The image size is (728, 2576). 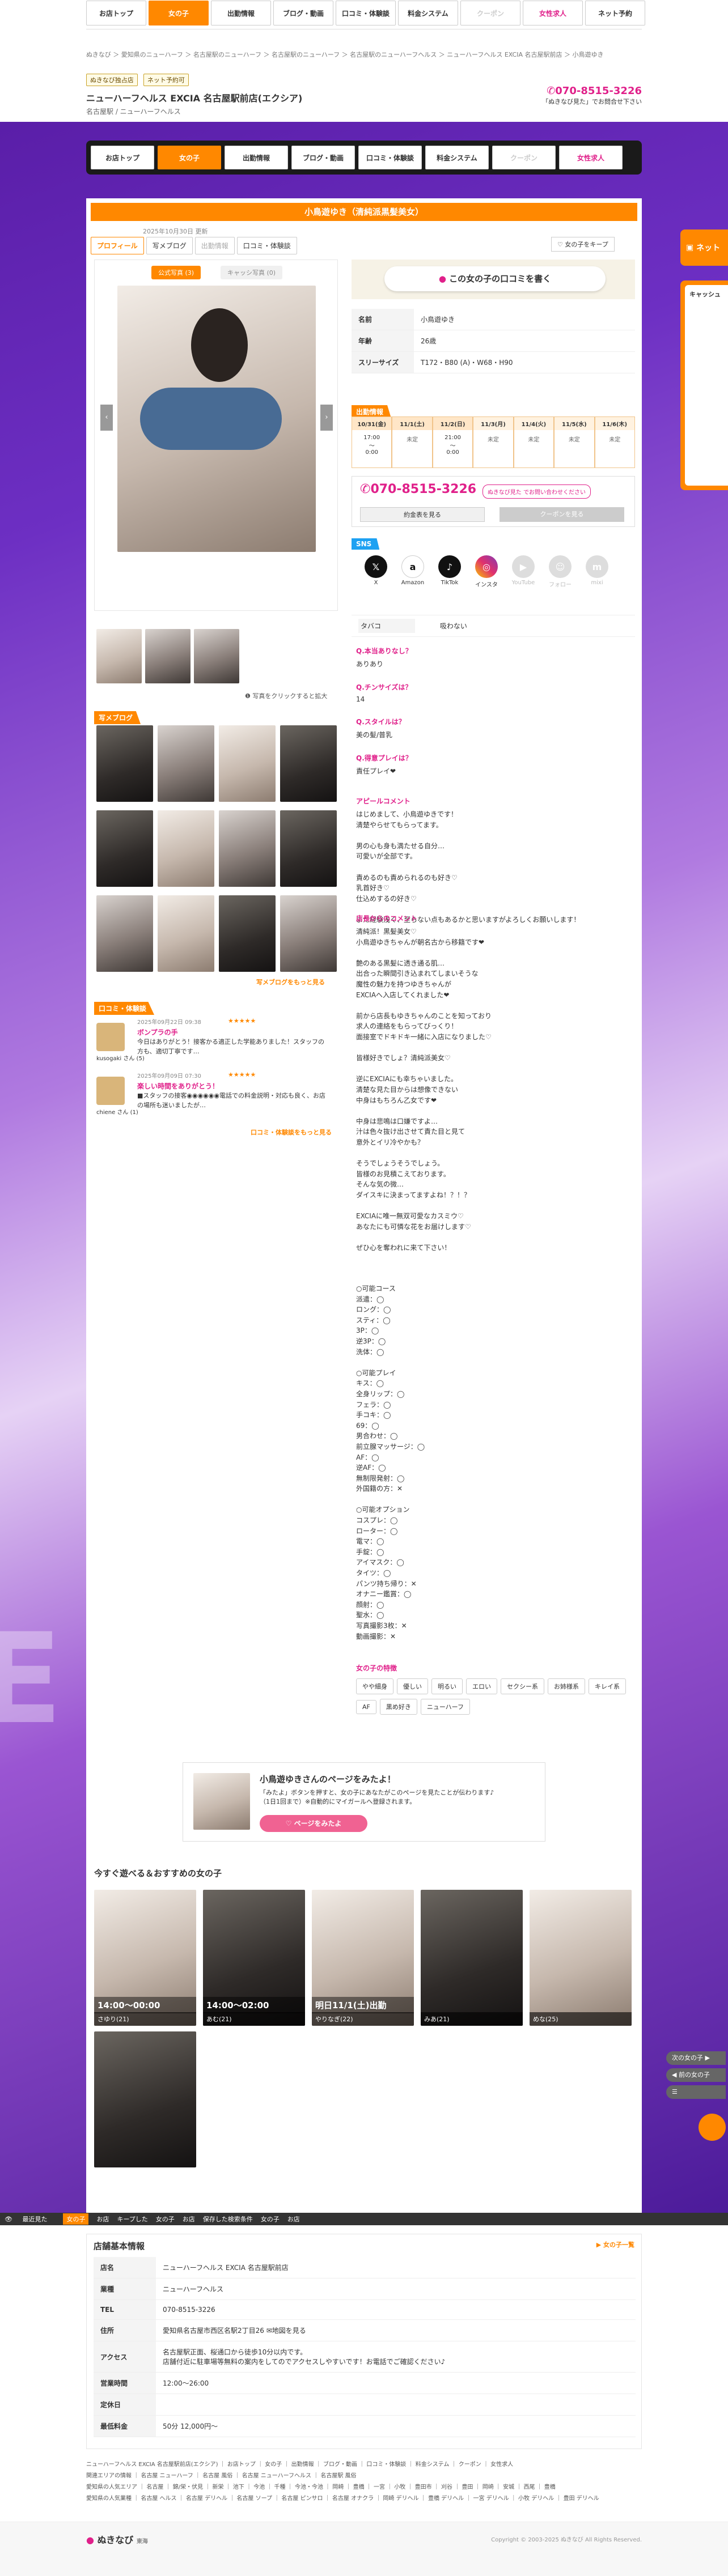 What do you see at coordinates (169, 245) in the screenshot?
I see `tab-blog: 写メブログ` at bounding box center [169, 245].